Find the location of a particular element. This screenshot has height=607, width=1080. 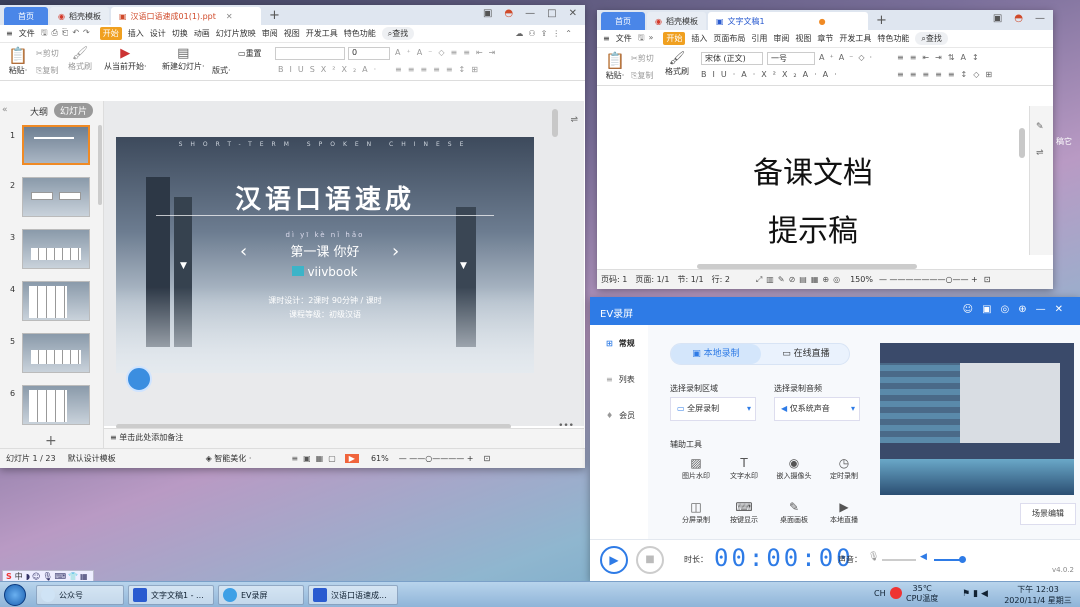

fit-icon: ⊡ is located at coordinates (487, 458).